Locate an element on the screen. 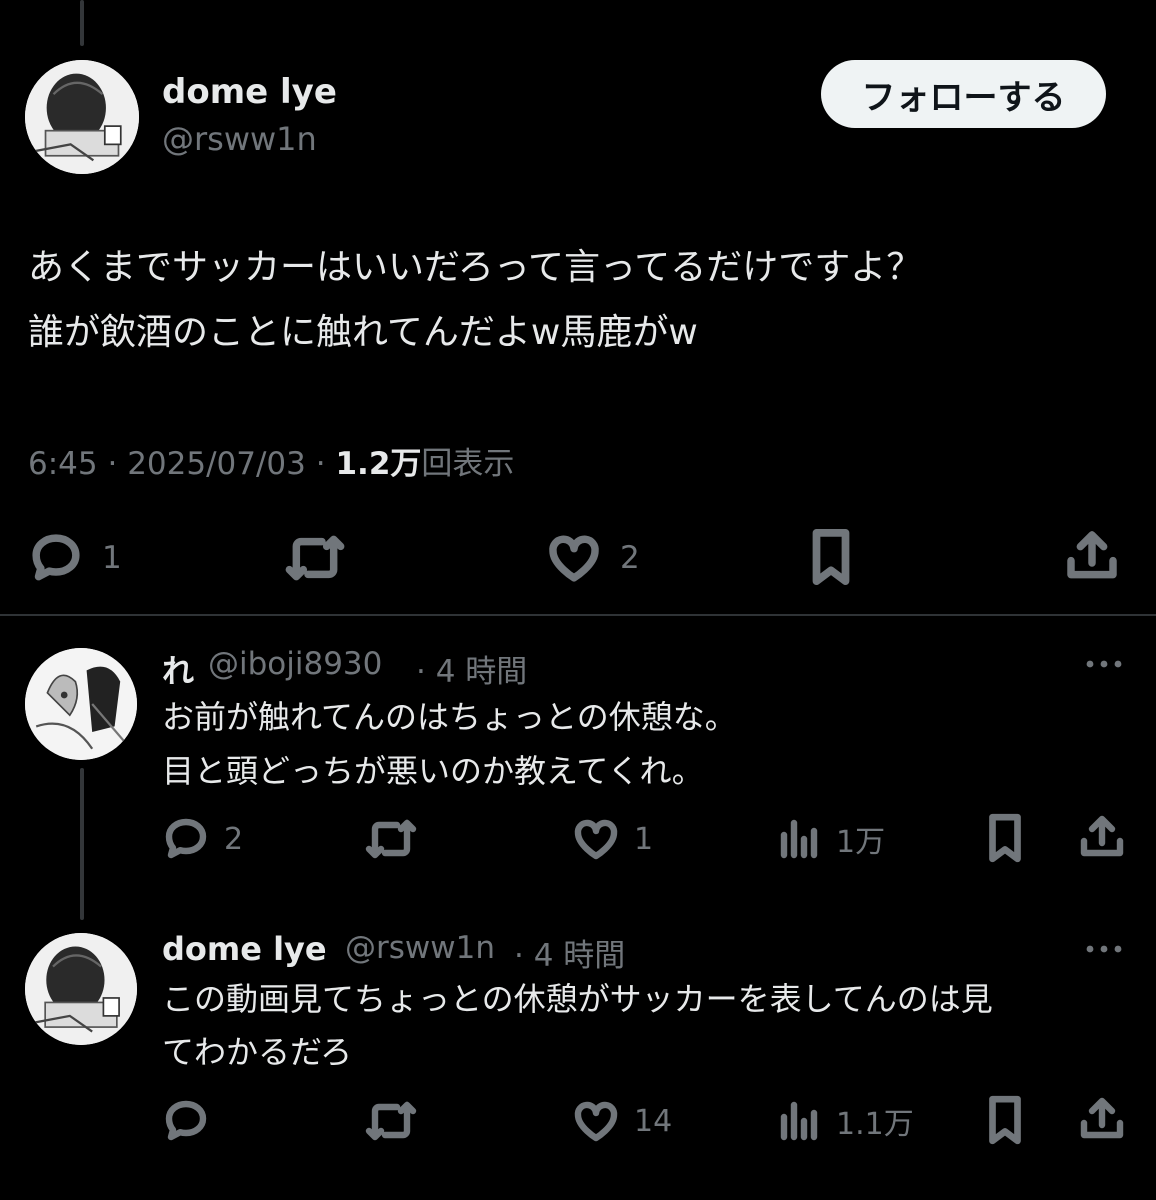  author-name: dome lye is located at coordinates (249, 92).